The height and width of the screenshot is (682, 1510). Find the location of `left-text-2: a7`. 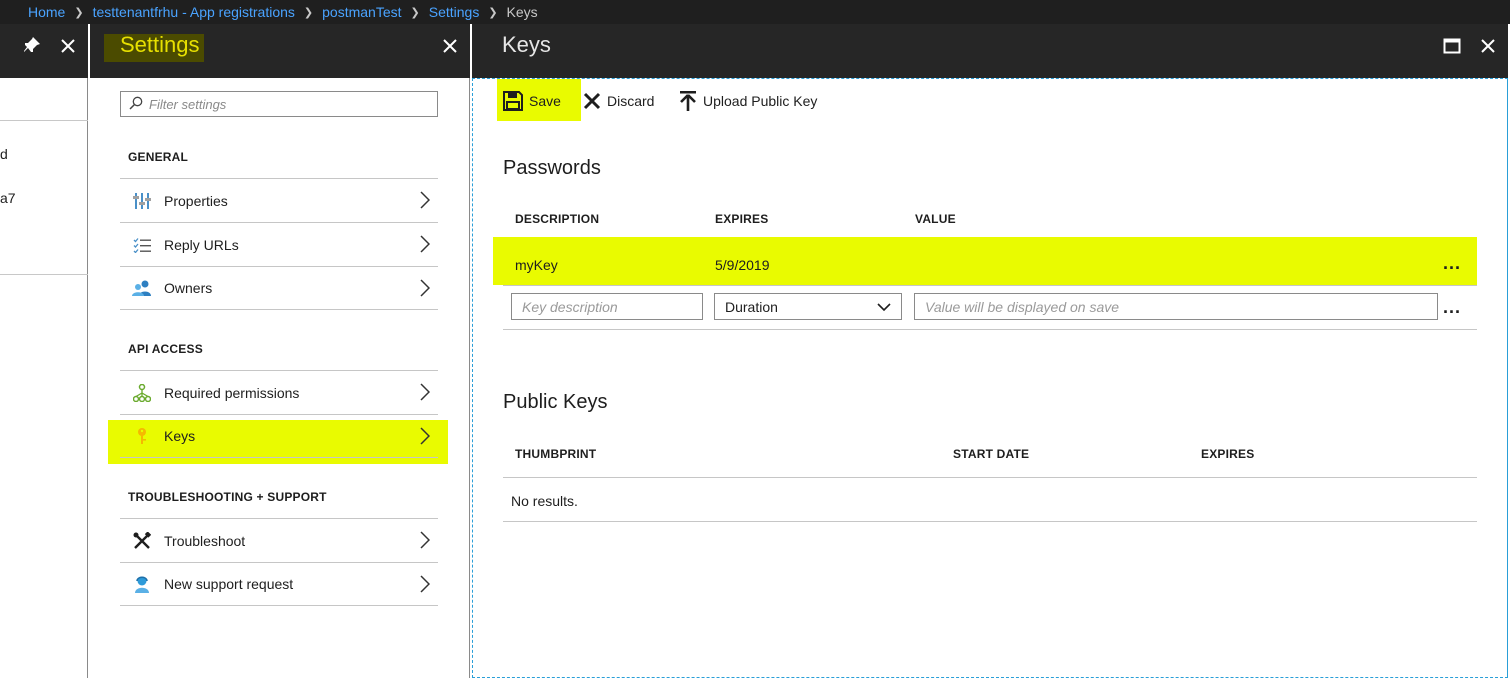

left-text-2: a7 is located at coordinates (8, 198).